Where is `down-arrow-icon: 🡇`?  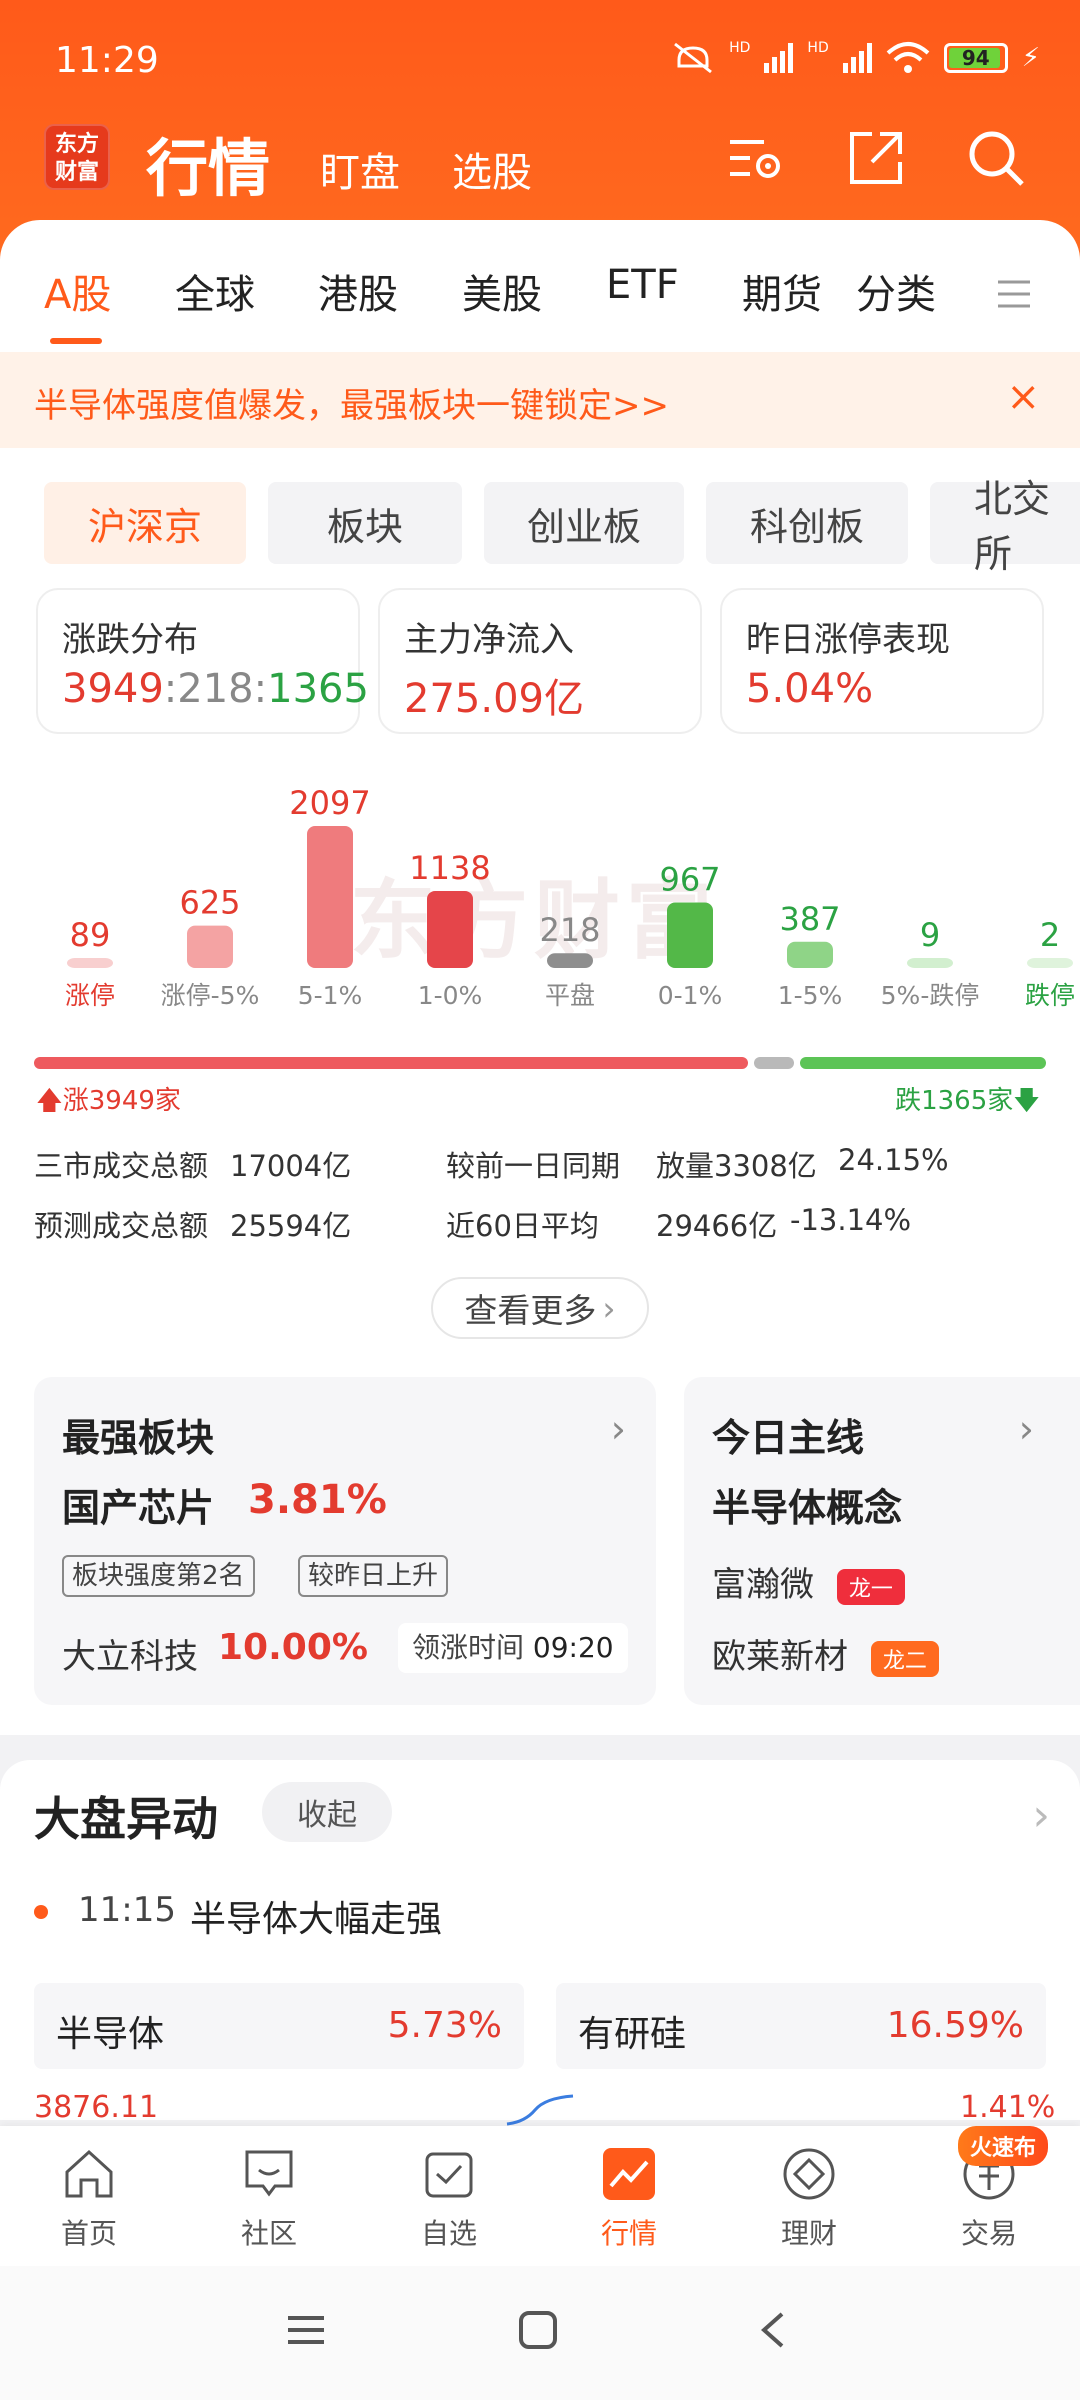
down-arrow-icon: 🡇 is located at coordinates (1026, 1101).